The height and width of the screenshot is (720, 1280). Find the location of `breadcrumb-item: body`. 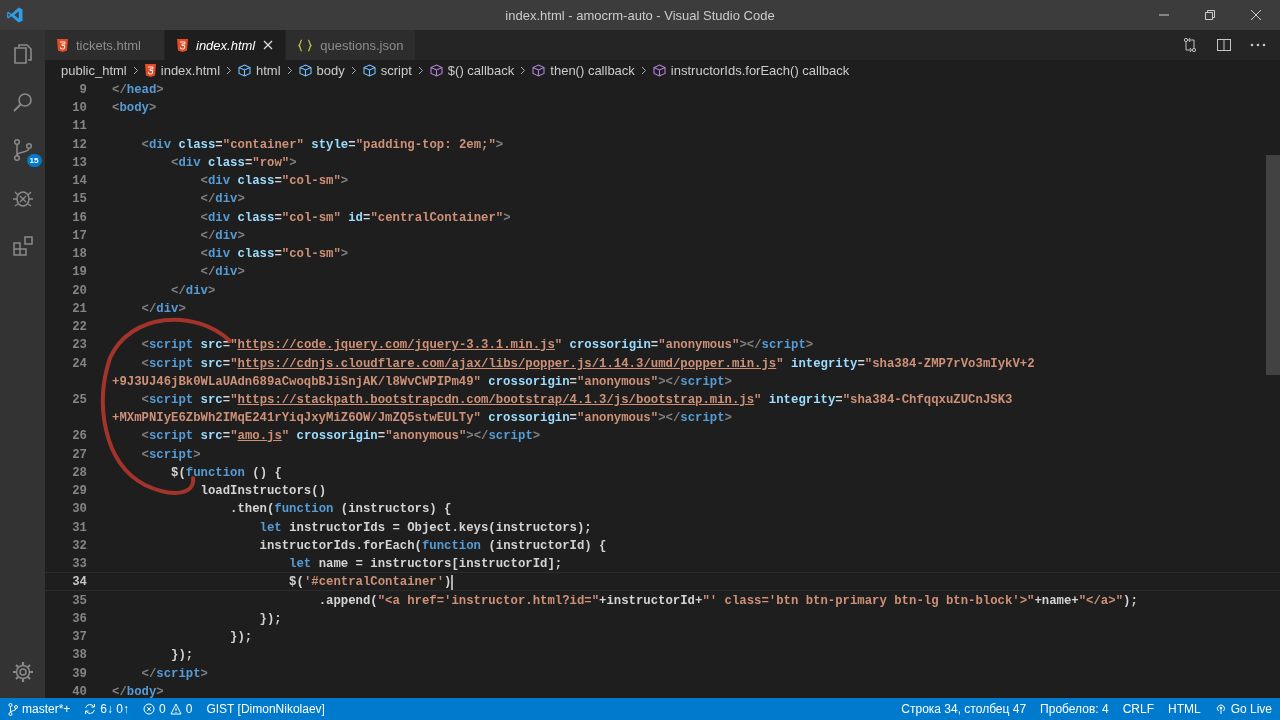

breadcrumb-item: body is located at coordinates (321, 70).